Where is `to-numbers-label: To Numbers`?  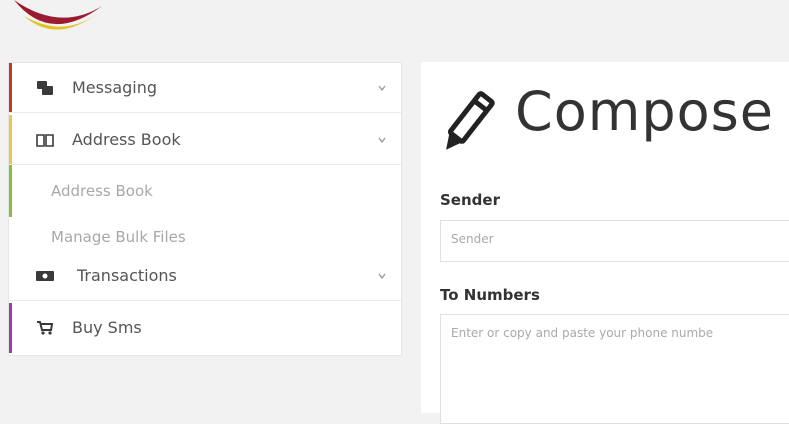
to-numbers-label: To Numbers is located at coordinates (490, 295).